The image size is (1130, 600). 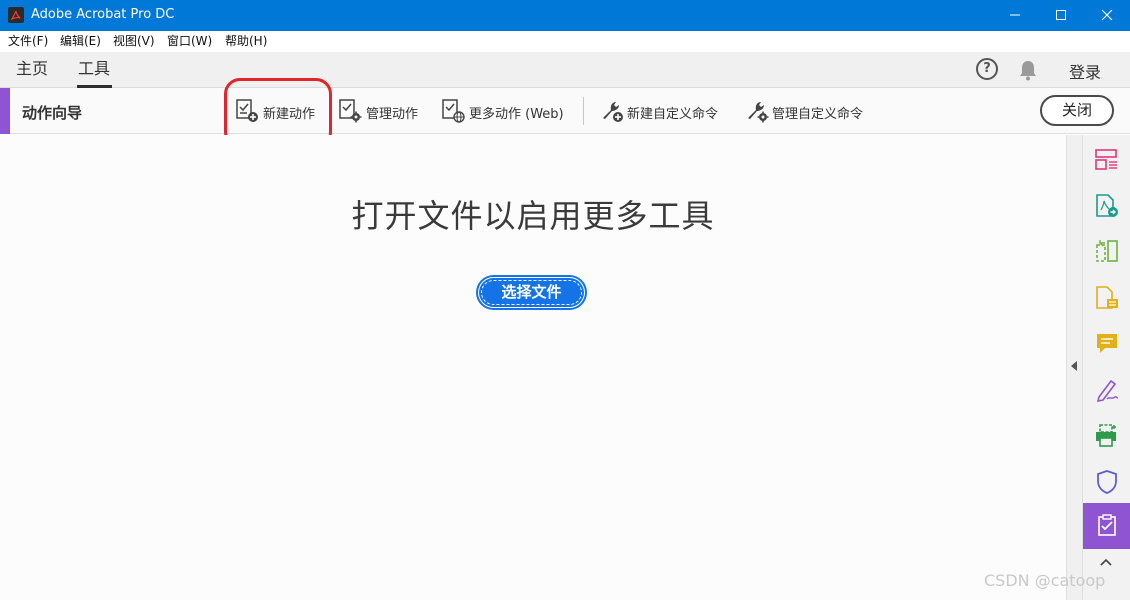 I want to click on manage-actions-button: 管理动作, so click(x=383, y=111).